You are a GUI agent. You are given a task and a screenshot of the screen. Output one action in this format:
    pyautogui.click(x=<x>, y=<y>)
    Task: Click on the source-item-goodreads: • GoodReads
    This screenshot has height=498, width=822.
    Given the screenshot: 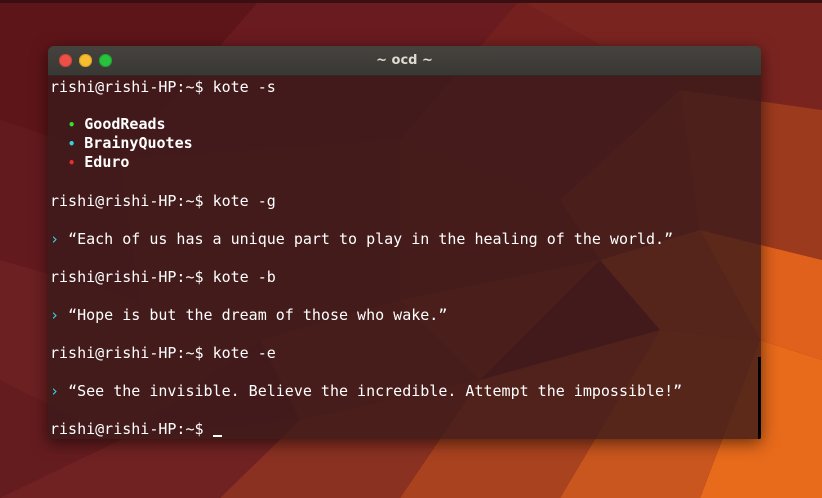 What is the action you would take?
    pyautogui.click(x=117, y=125)
    